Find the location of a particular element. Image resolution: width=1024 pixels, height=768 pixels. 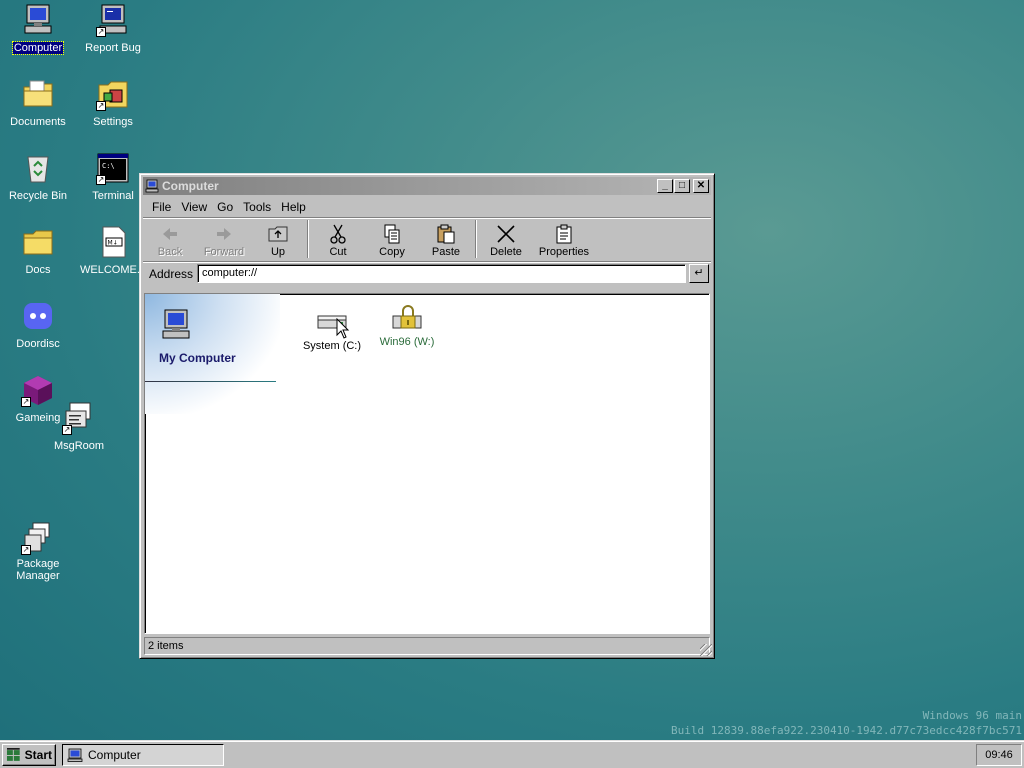

folder-icon is located at coordinates (38, 242).